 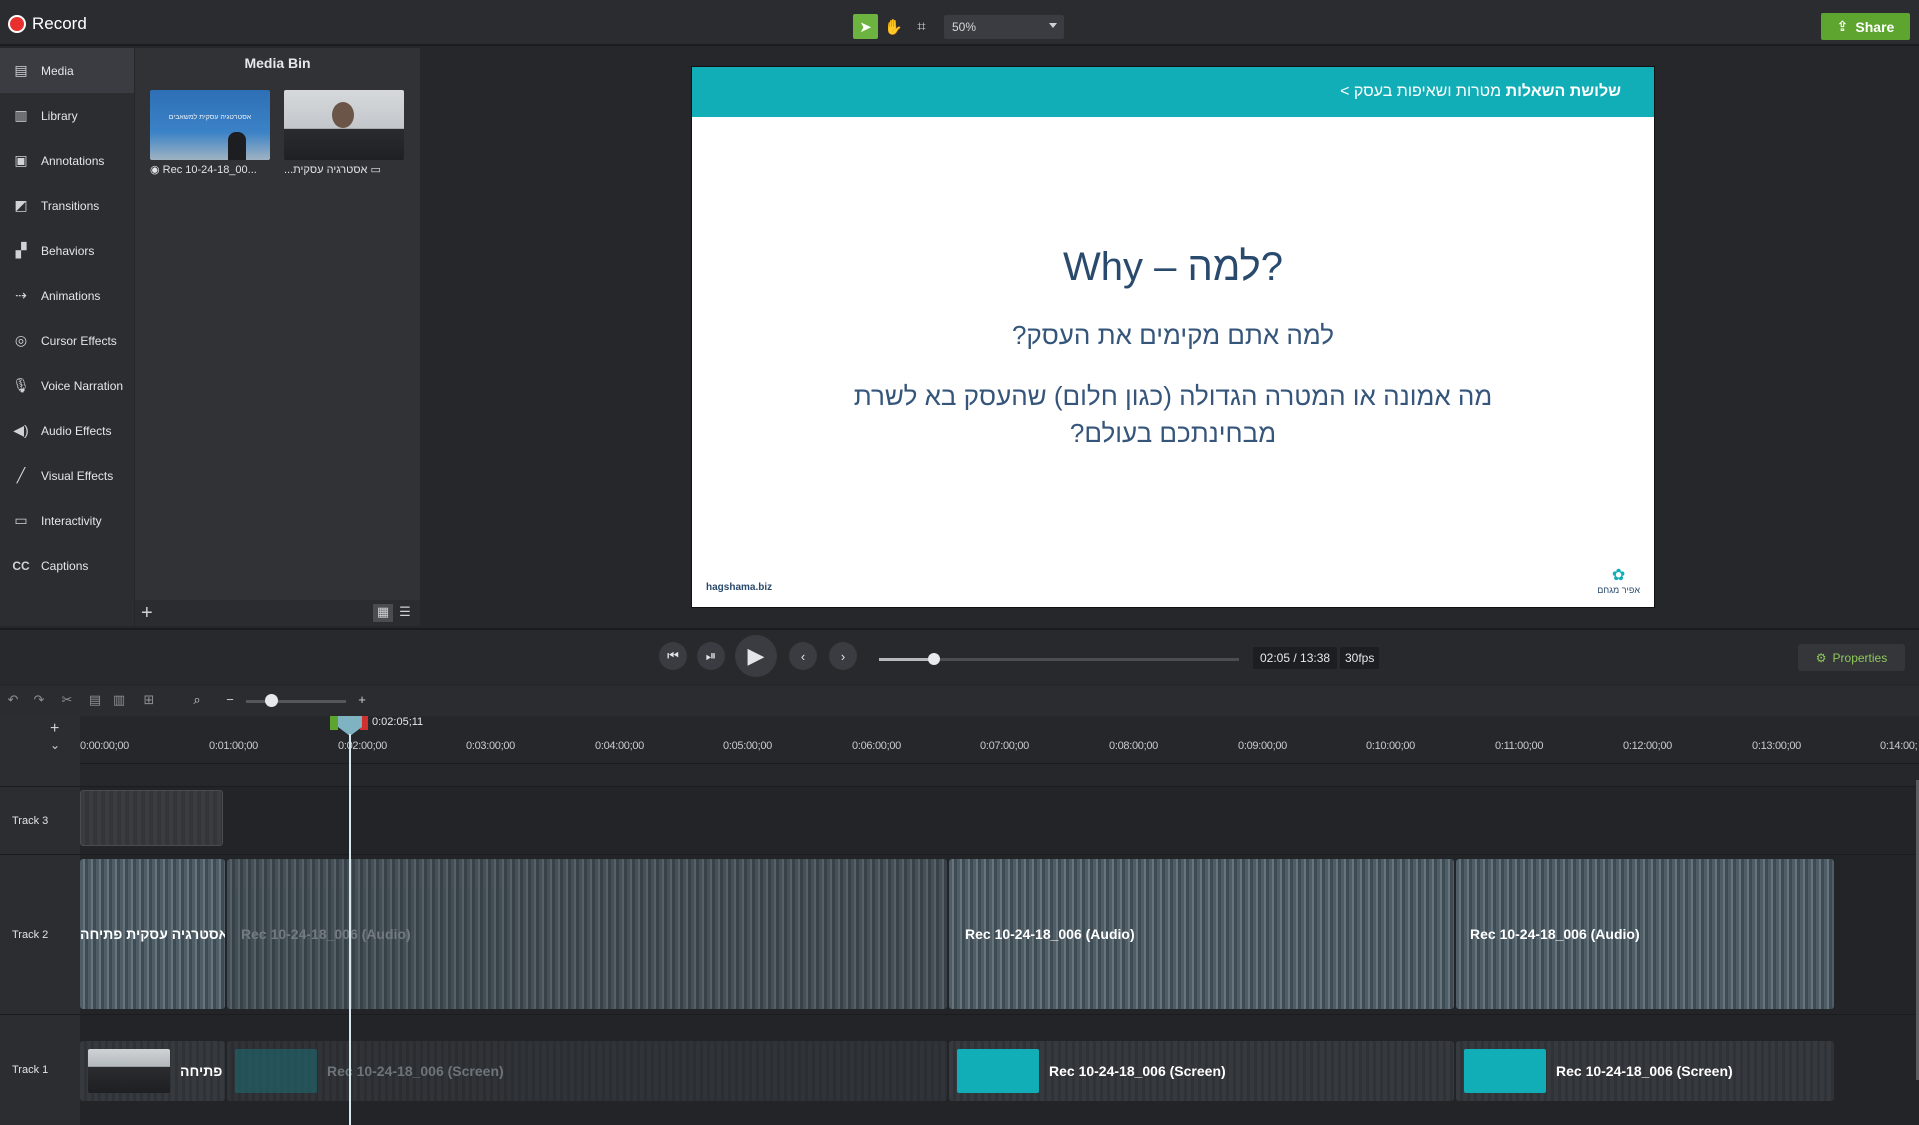 What do you see at coordinates (277, 63) in the screenshot?
I see `media-bin-title: Media Bin` at bounding box center [277, 63].